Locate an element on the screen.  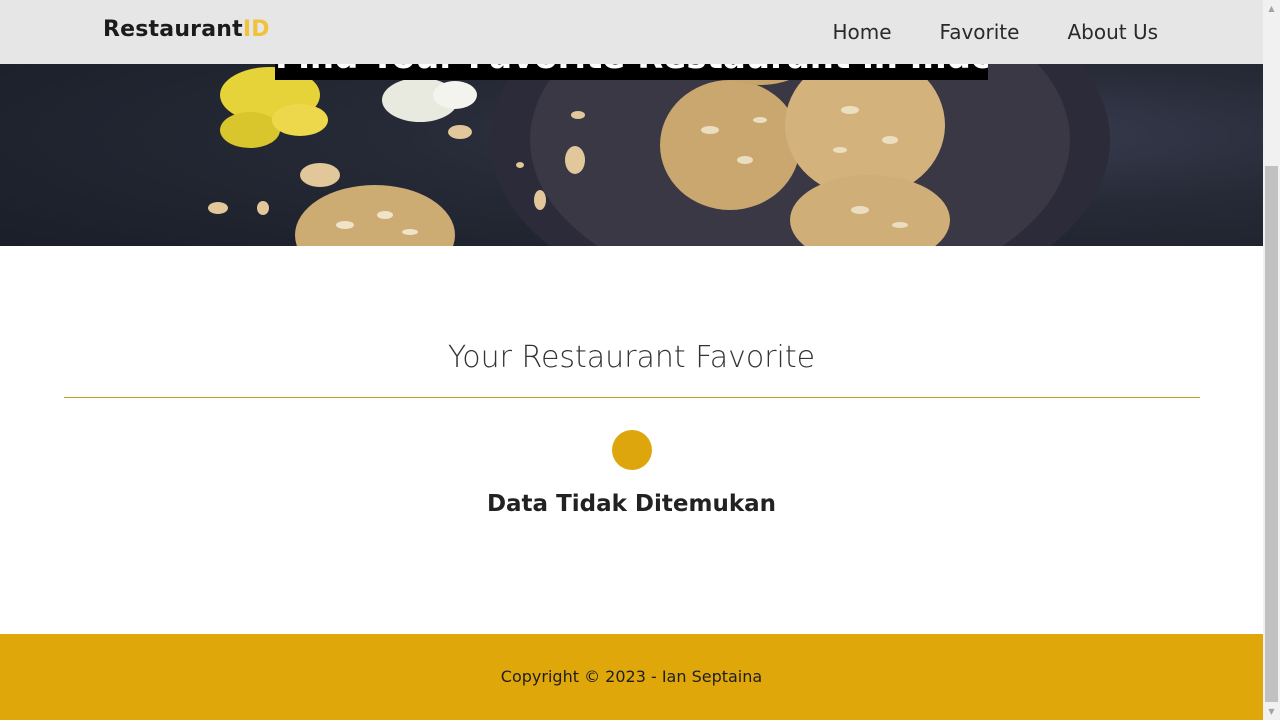
brand-logo: RestaurantID is located at coordinates (186, 29).